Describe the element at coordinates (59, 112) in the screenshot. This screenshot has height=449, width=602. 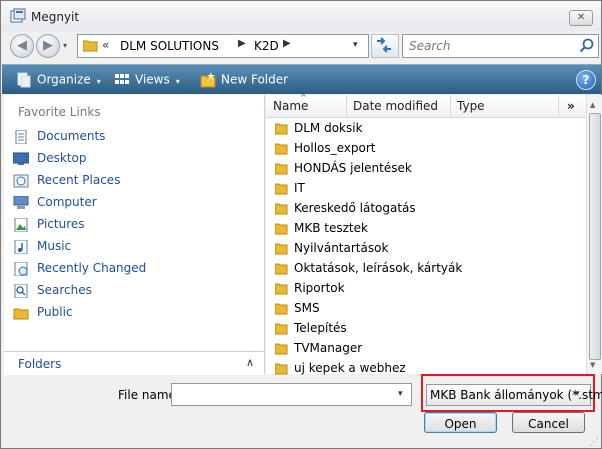
I see `favorite-links-heading: Favorite Links` at that location.